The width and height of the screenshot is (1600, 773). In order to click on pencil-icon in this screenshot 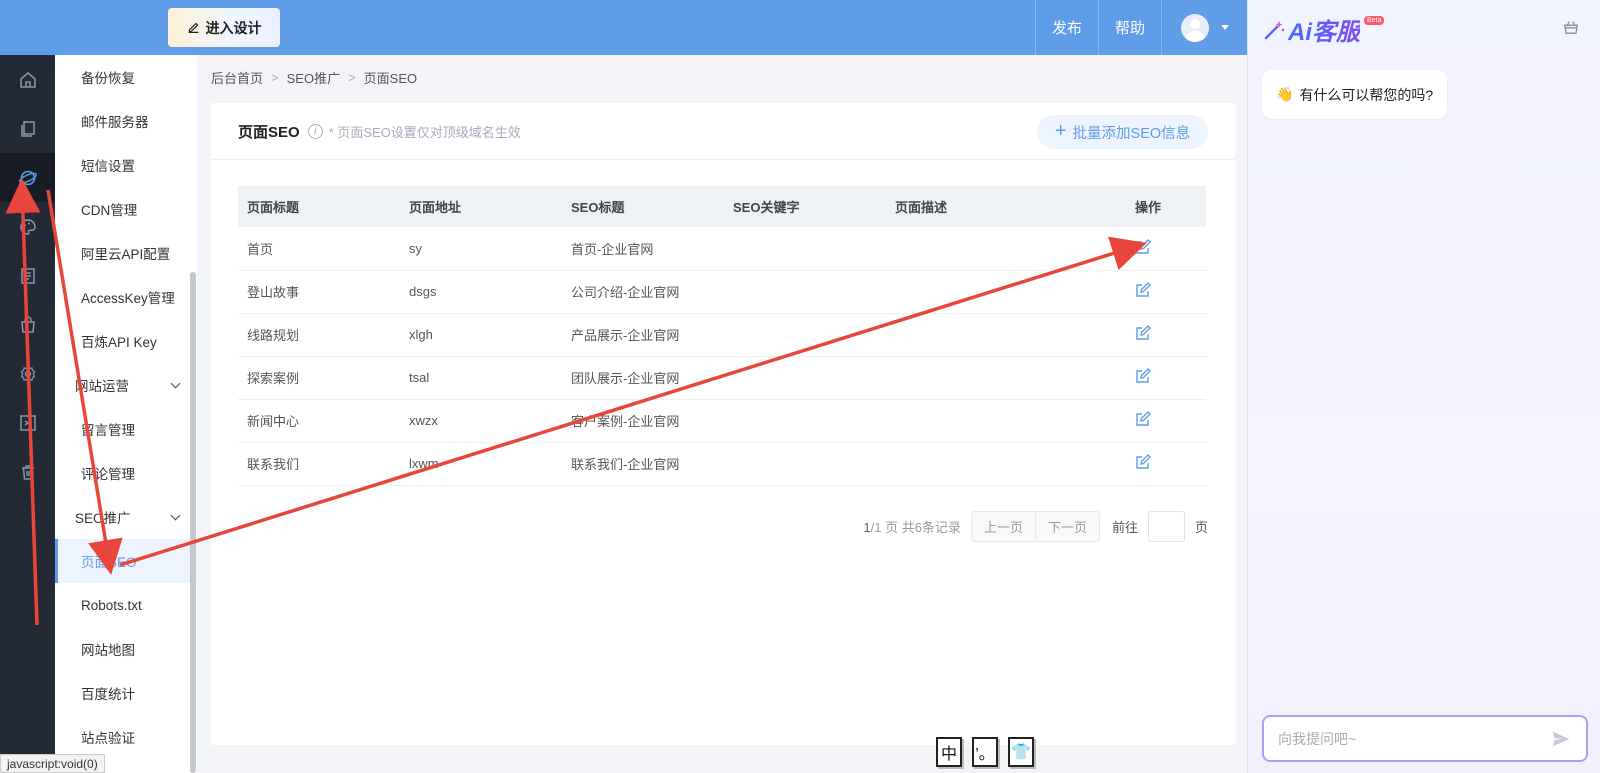, I will do `click(193, 27)`.